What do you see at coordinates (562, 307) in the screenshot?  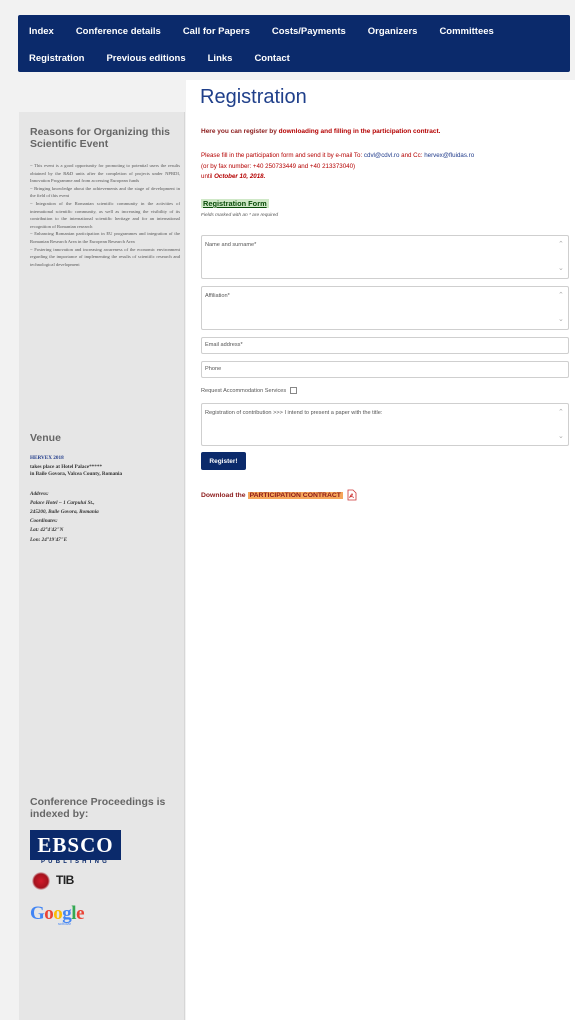 I see `affiliation-scrollbar: ⌃ ⌄` at bounding box center [562, 307].